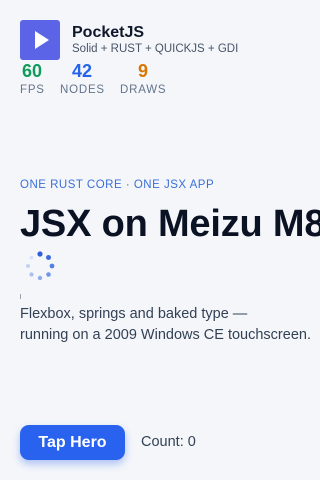  I want to click on stats-bar: 60 FPS 42 NODES 9 DRAWS, so click(120, 80).